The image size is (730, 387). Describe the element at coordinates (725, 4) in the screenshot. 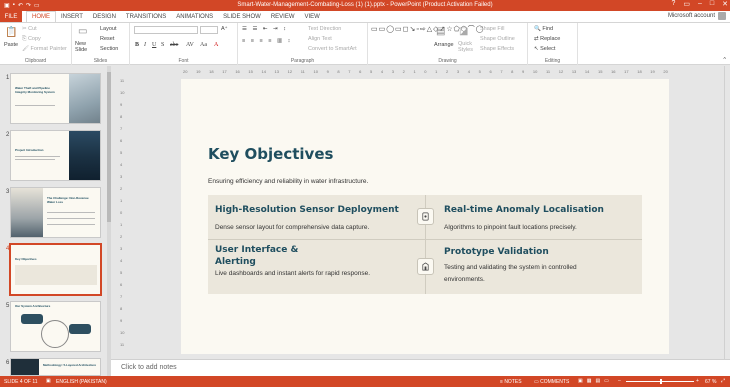

I see `close-button: ✕` at that location.